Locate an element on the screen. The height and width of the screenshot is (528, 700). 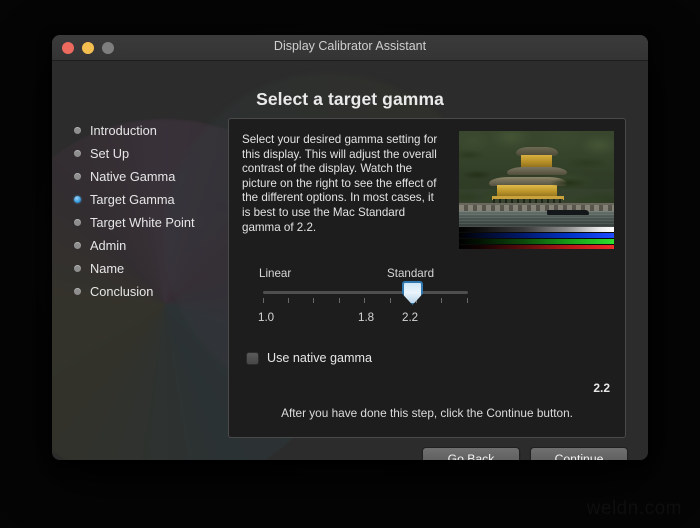
use-native-gamma-row: Use native gamma is located at coordinates (309, 358).